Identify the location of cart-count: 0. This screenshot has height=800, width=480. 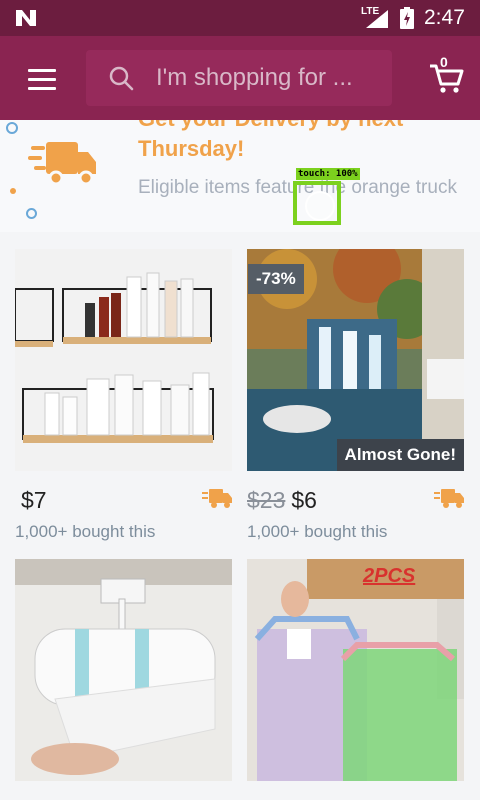
(444, 62).